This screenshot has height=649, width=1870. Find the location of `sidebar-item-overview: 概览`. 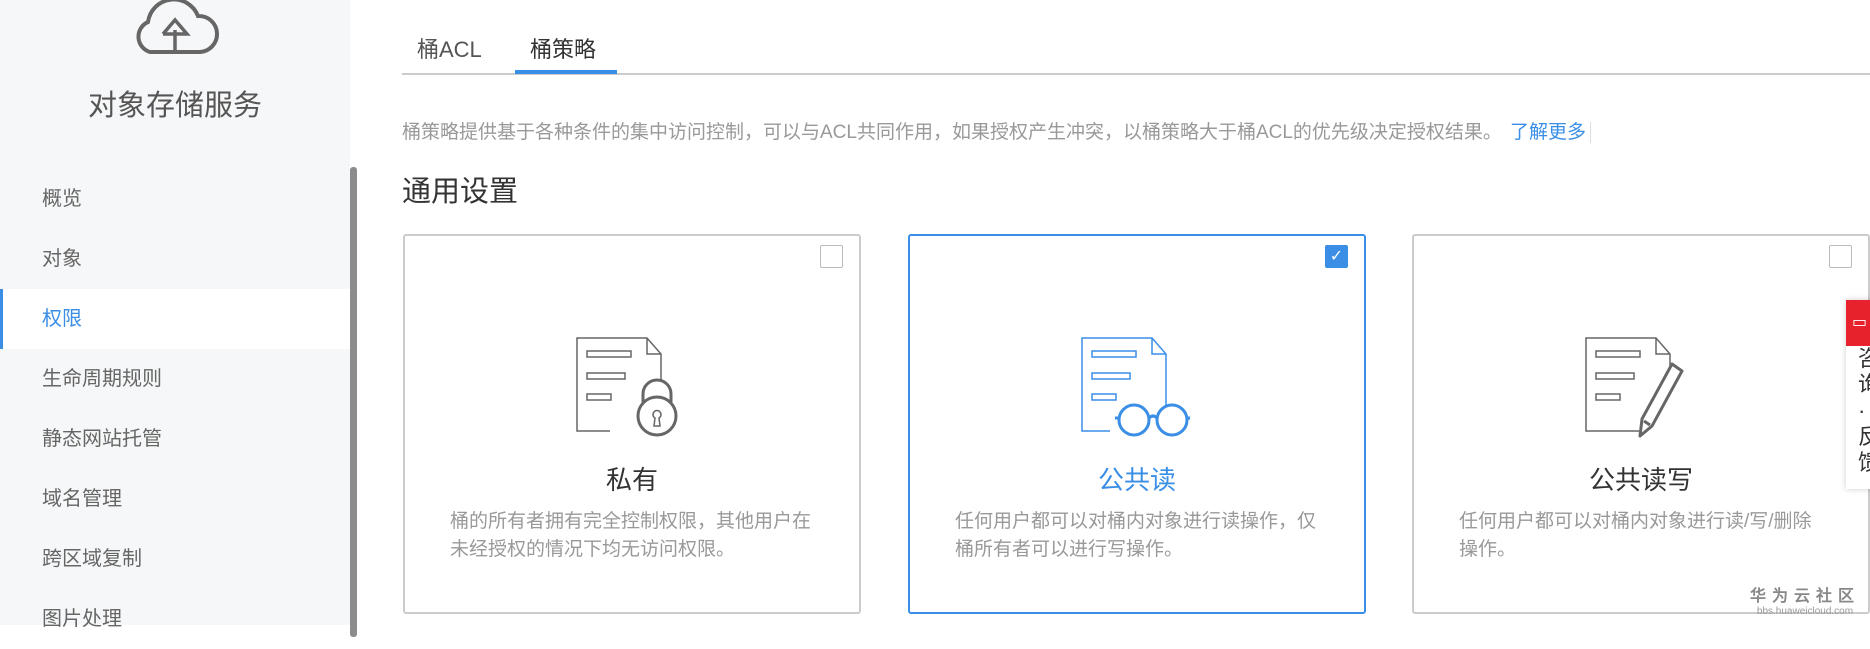

sidebar-item-overview: 概览 is located at coordinates (175, 199).